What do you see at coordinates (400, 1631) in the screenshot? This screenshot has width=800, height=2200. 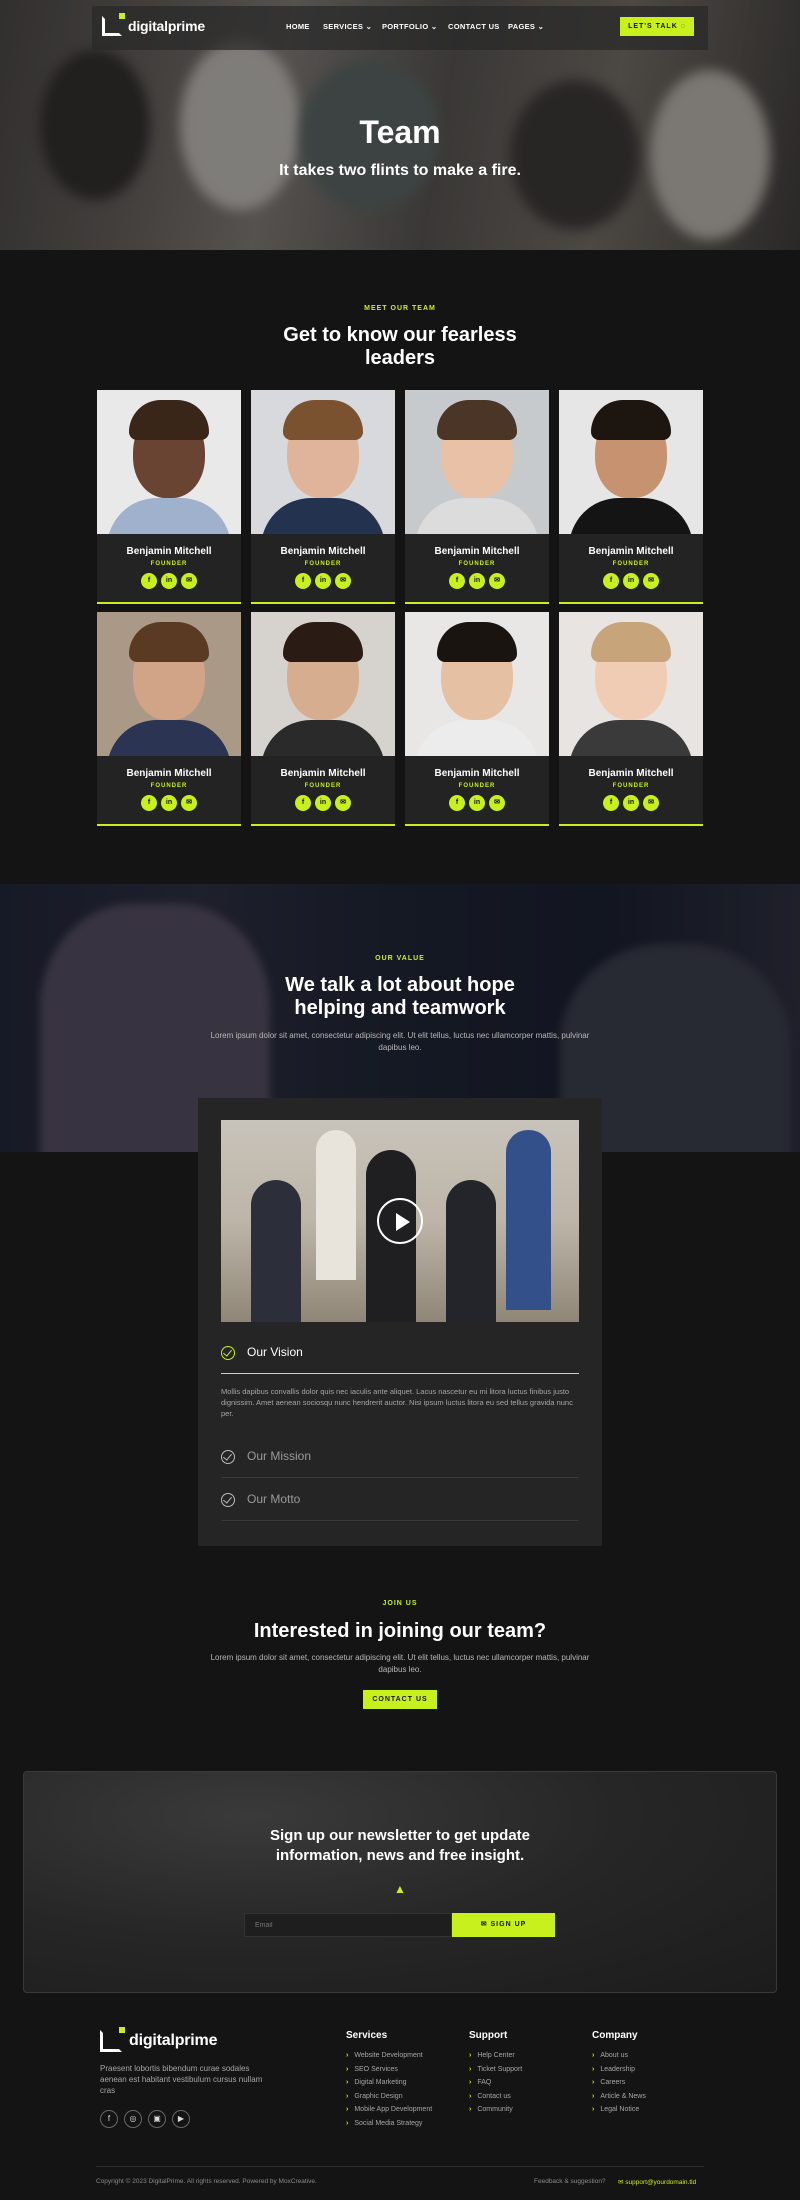 I see `join-title: Interested in joining our team?` at bounding box center [400, 1631].